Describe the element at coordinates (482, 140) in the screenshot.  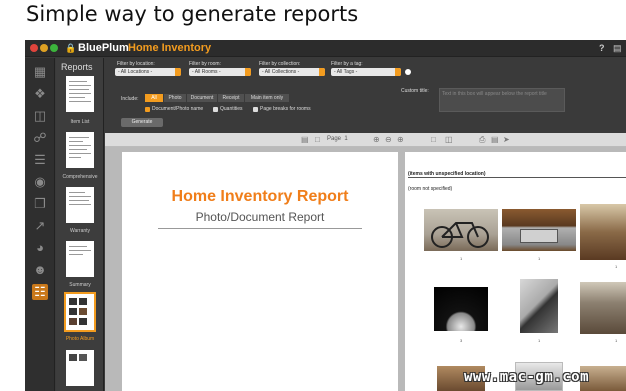
I see `print-icon: ⎙` at that location.